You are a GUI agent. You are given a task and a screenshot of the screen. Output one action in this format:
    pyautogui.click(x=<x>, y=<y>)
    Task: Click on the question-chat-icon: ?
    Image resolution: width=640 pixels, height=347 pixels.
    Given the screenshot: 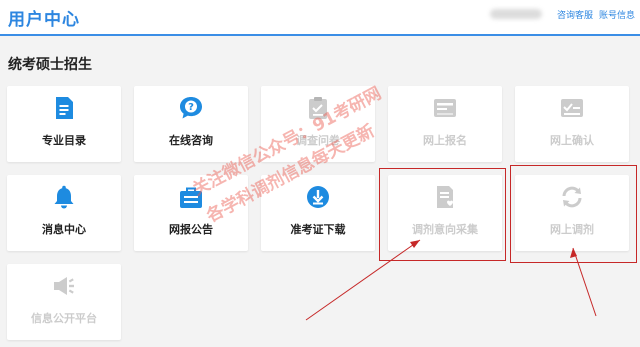 What is the action you would take?
    pyautogui.click(x=191, y=108)
    